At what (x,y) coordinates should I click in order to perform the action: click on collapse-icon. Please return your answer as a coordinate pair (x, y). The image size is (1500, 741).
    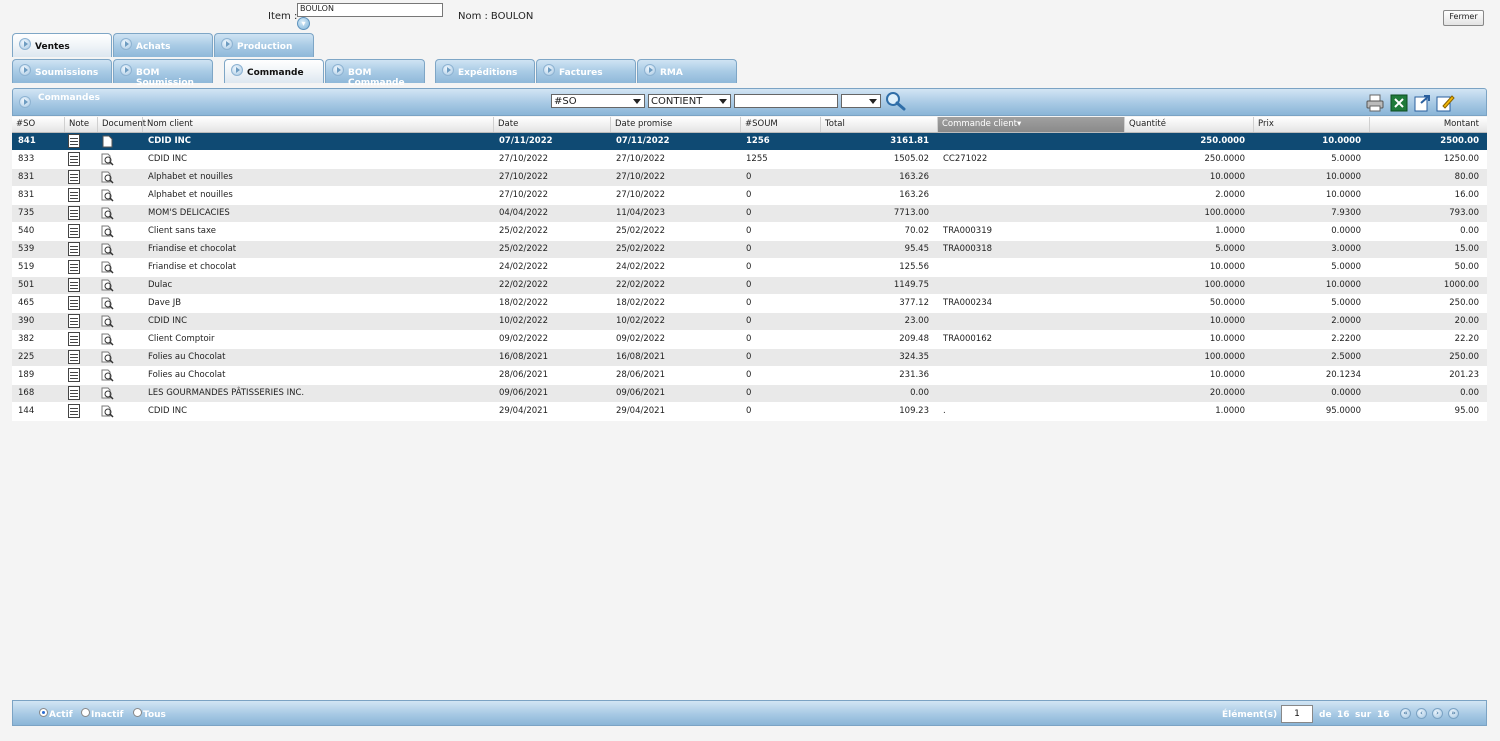
    Looking at the image, I should click on (25, 102).